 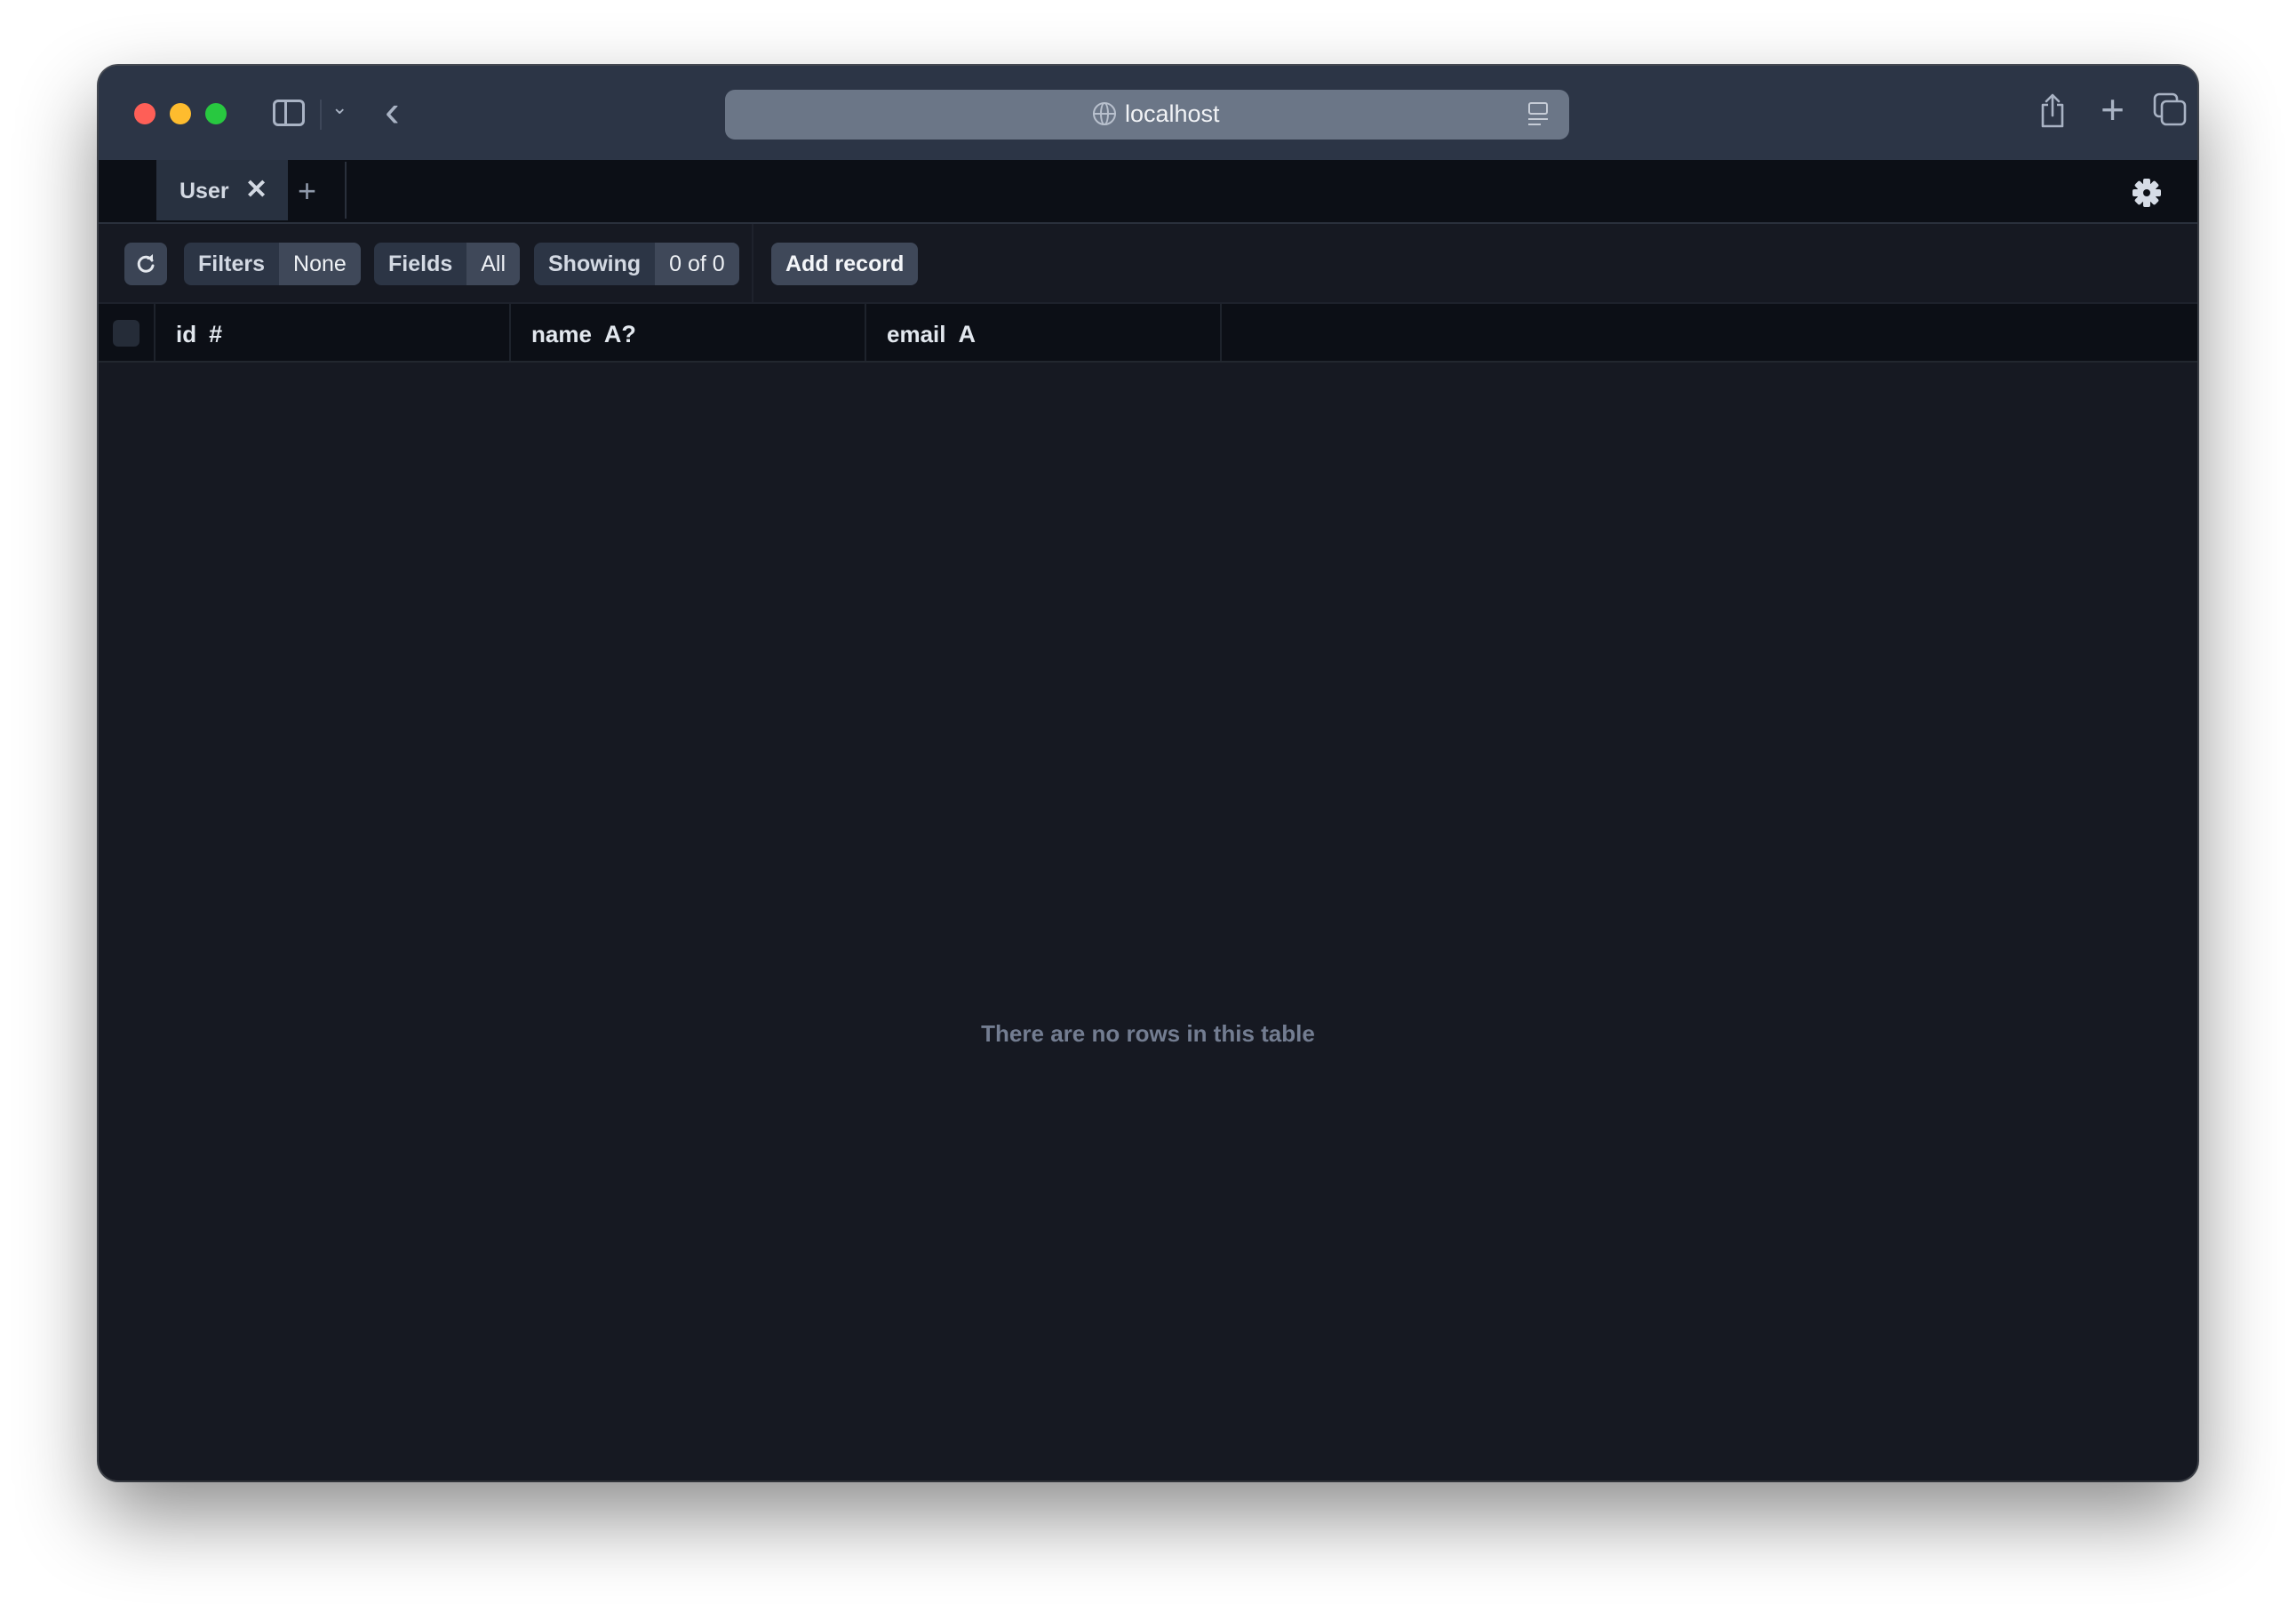 I want to click on column-name: name, so click(x=561, y=334).